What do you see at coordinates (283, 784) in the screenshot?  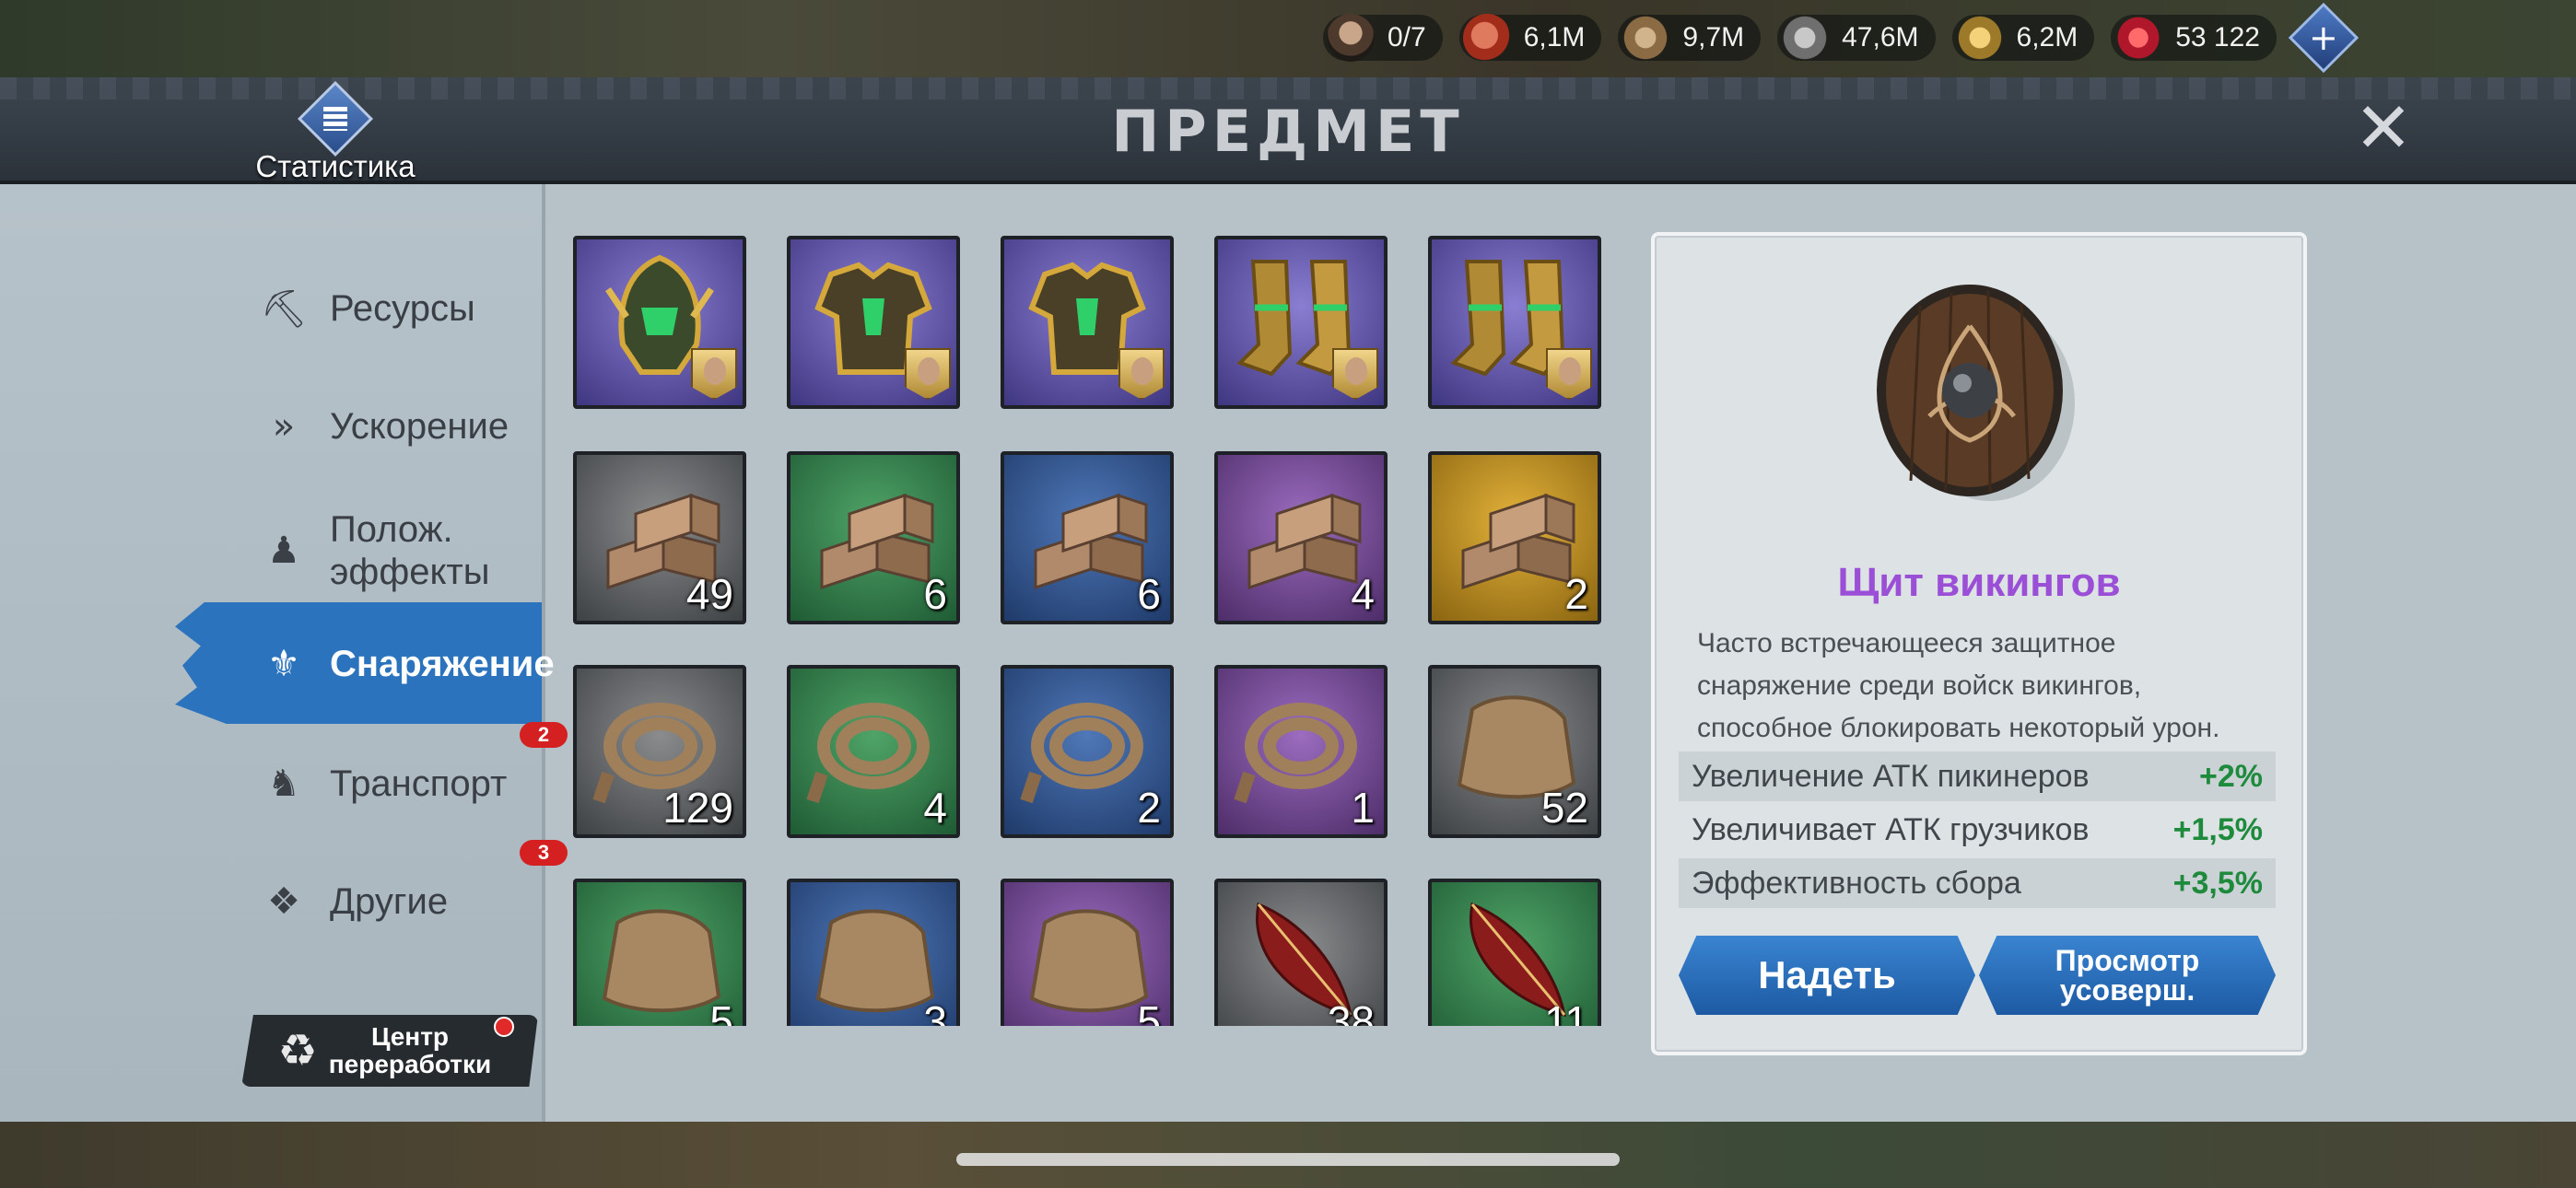 I see `horse-icon: ♞` at bounding box center [283, 784].